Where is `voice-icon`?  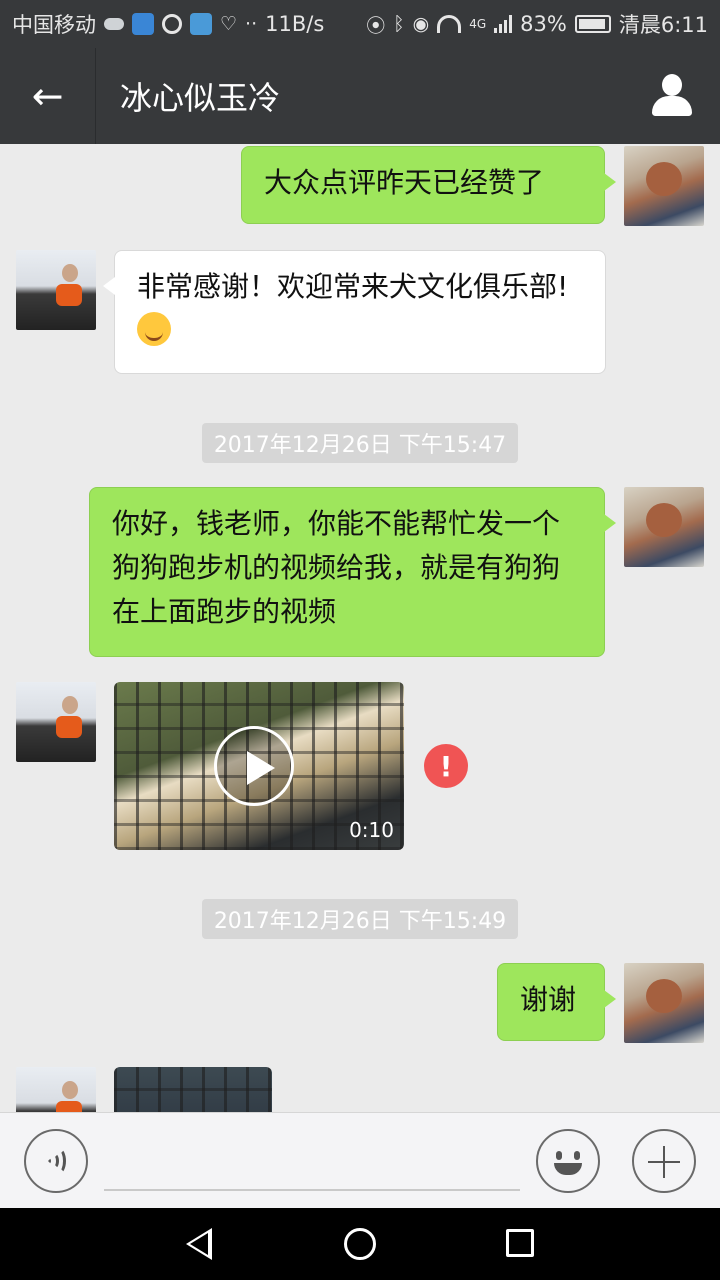 voice-icon is located at coordinates (58, 1161).